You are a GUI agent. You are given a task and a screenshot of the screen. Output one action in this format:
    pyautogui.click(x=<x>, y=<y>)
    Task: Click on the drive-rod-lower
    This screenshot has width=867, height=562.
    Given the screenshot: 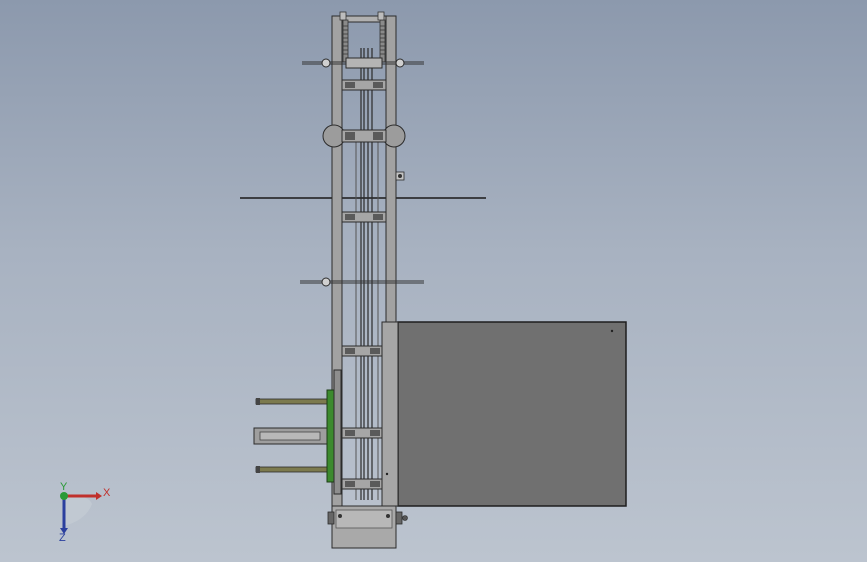 What is the action you would take?
    pyautogui.click(x=292, y=469)
    